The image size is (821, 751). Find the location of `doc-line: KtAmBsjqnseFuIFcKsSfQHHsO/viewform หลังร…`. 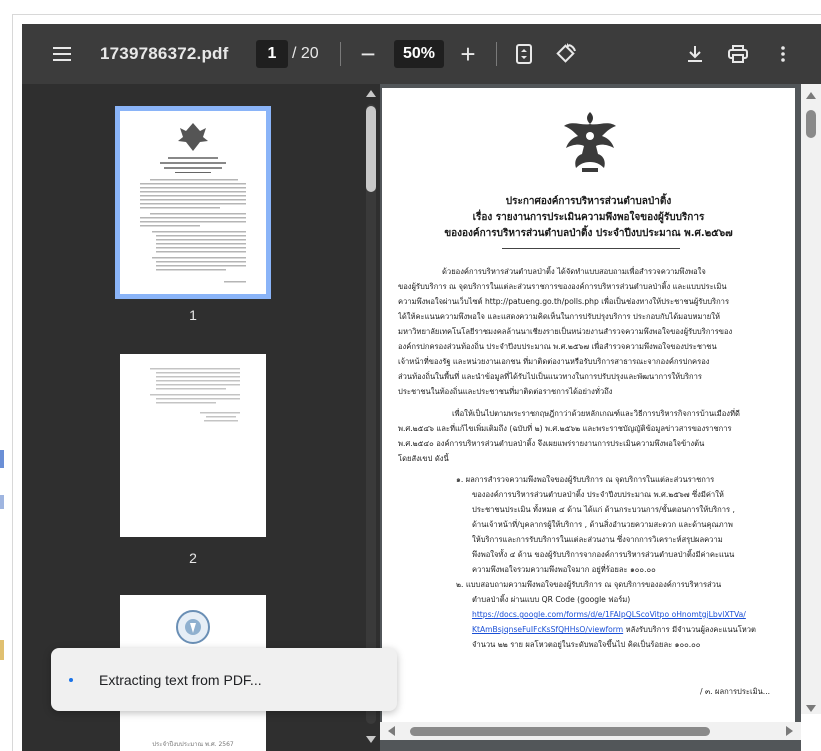

doc-line: KtAmBsjqnseFuIFcKsSfQHHsO/viewform หลังร… is located at coordinates (630, 629).